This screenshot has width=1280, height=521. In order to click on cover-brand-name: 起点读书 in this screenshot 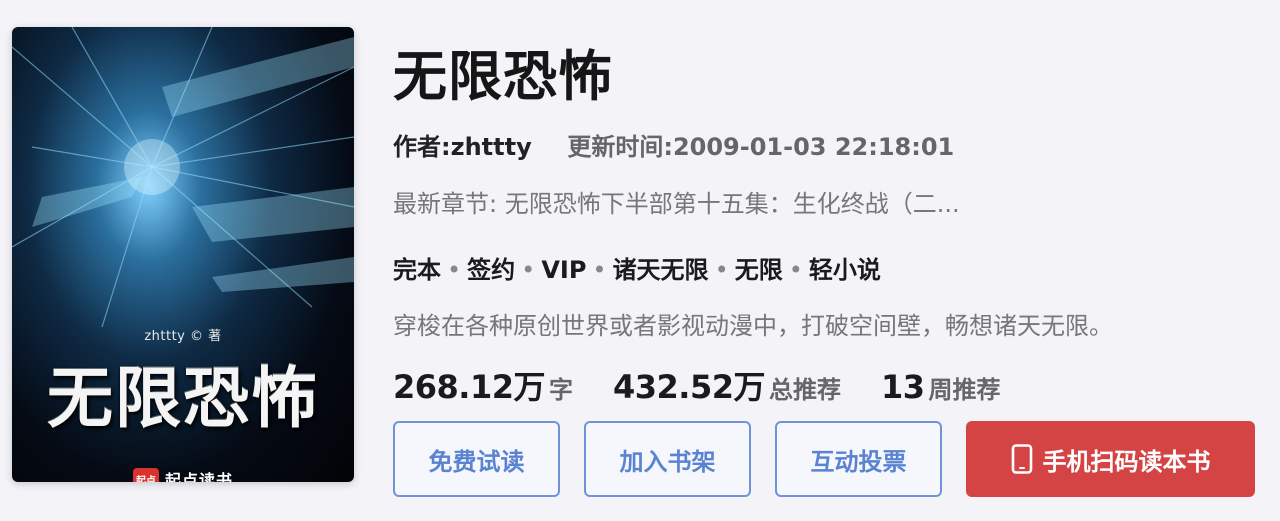, I will do `click(198, 476)`.